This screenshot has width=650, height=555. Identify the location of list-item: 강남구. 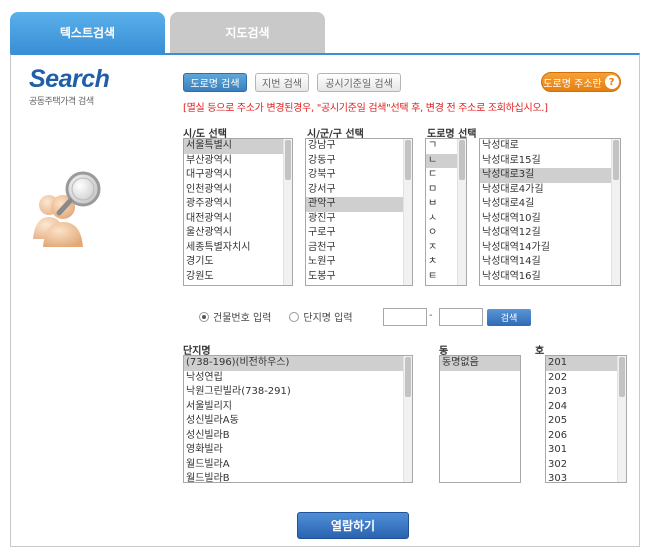
(359, 146).